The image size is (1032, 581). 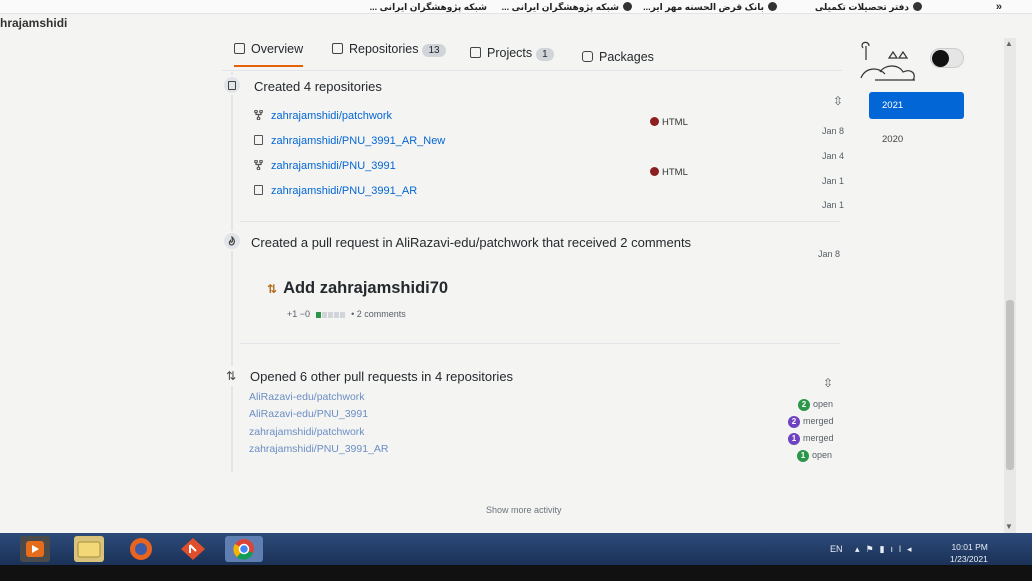 What do you see at coordinates (532, 70) in the screenshot?
I see `tabs-divider` at bounding box center [532, 70].